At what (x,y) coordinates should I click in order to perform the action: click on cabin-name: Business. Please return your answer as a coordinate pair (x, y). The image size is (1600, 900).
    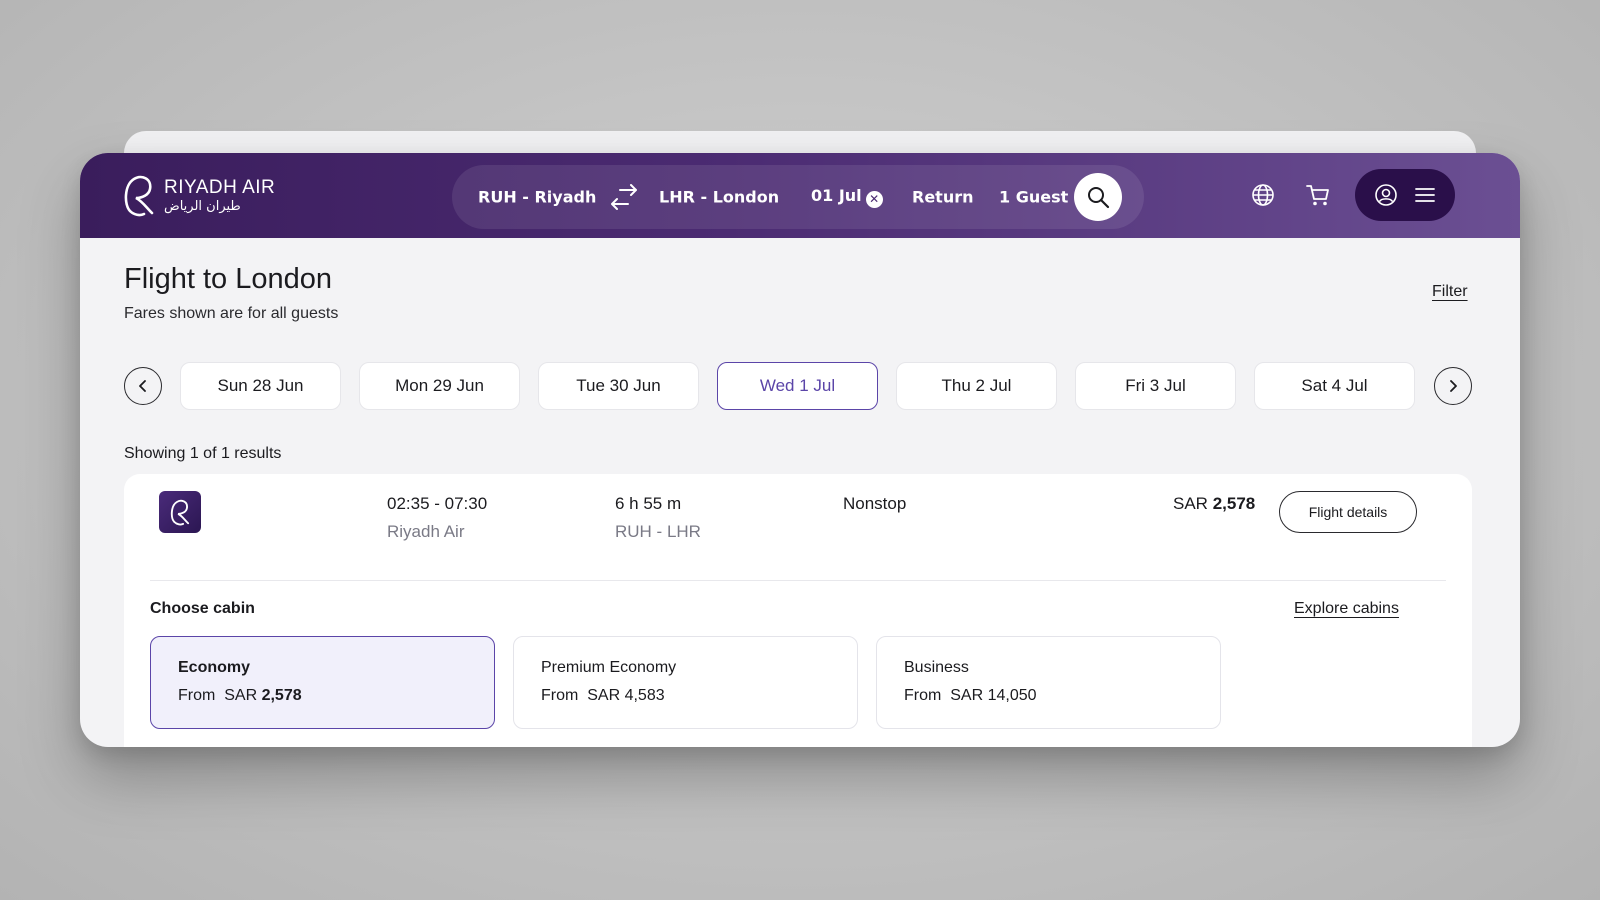
    Looking at the image, I should click on (936, 667).